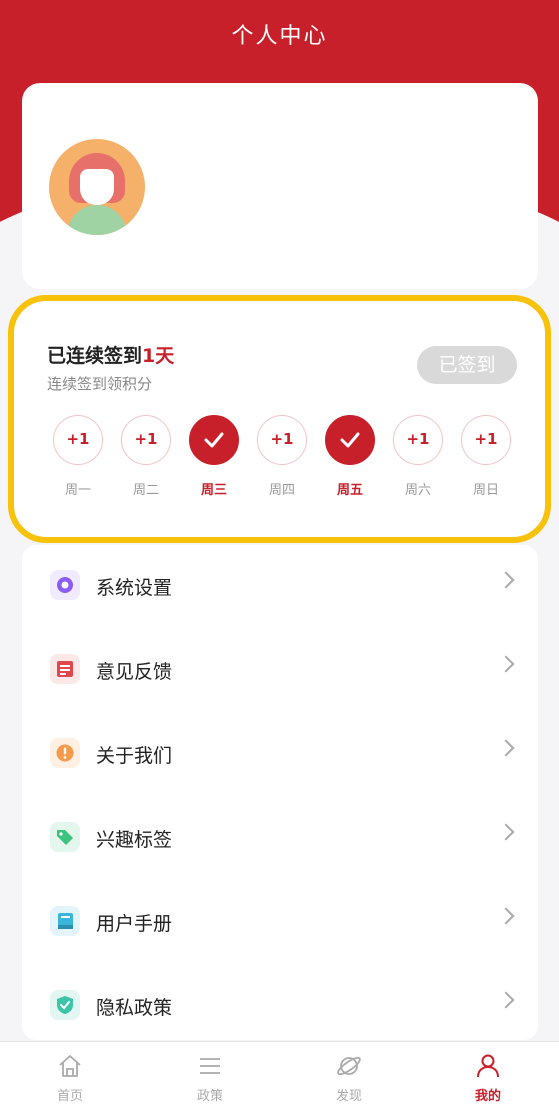  Describe the element at coordinates (95, 356) in the screenshot. I see `signin-title-prefix: 已连续签到` at that location.